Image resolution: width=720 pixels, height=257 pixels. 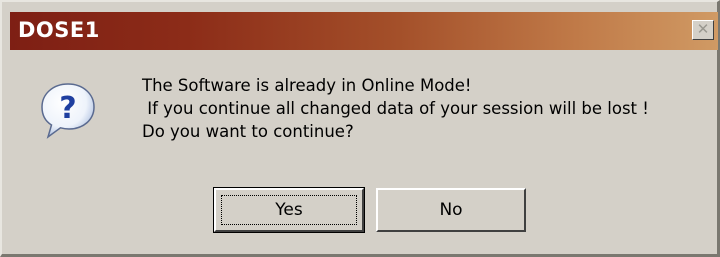 I want to click on message-line: The Software is already in Online Mode!, so click(x=307, y=85).